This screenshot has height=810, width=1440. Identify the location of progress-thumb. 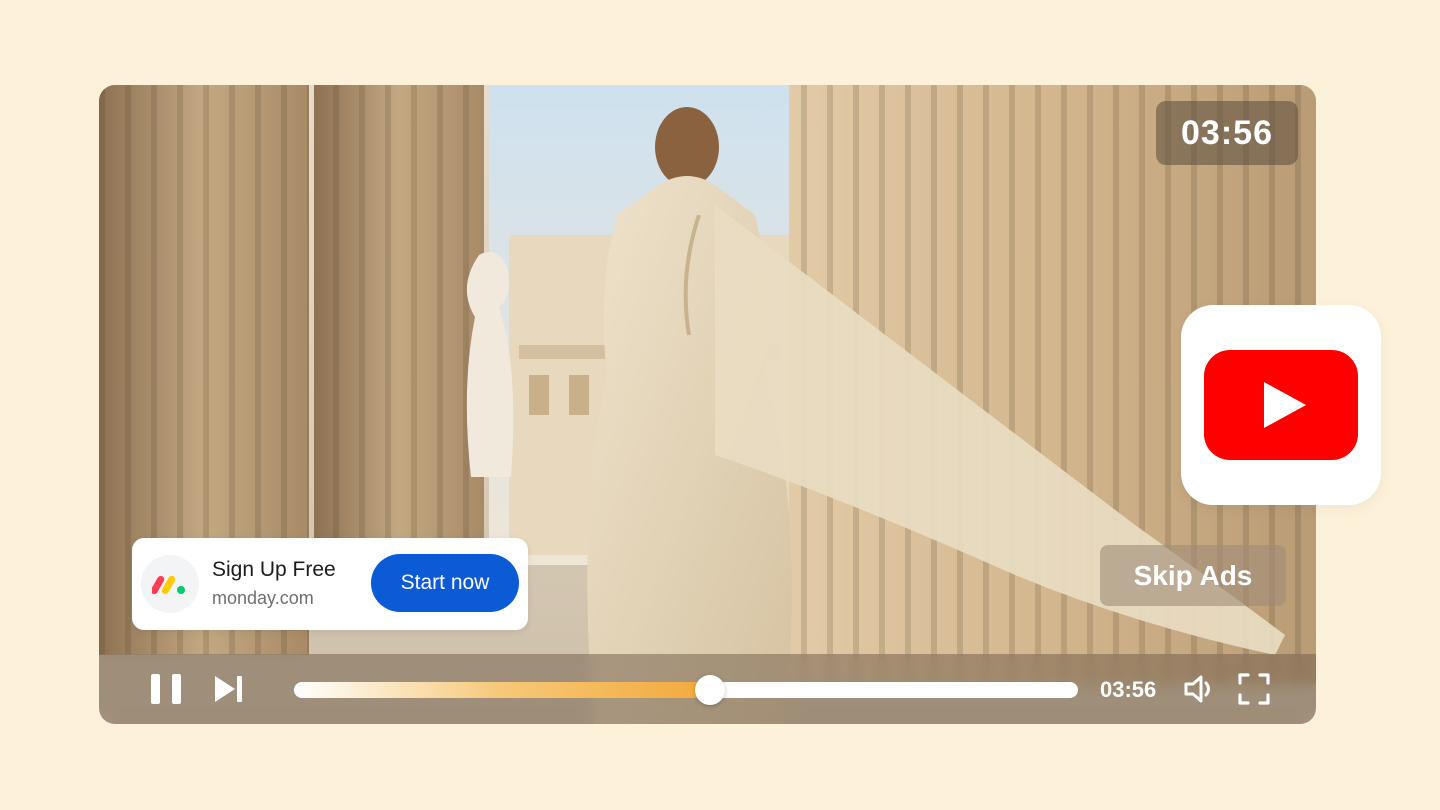
(709, 690).